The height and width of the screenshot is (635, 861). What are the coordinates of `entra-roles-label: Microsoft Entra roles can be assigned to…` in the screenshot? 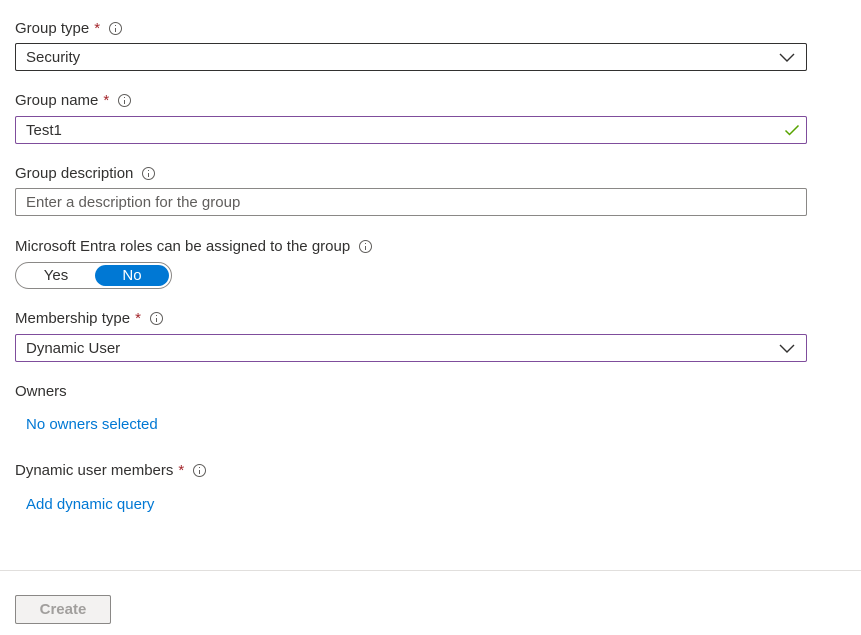 It's located at (183, 246).